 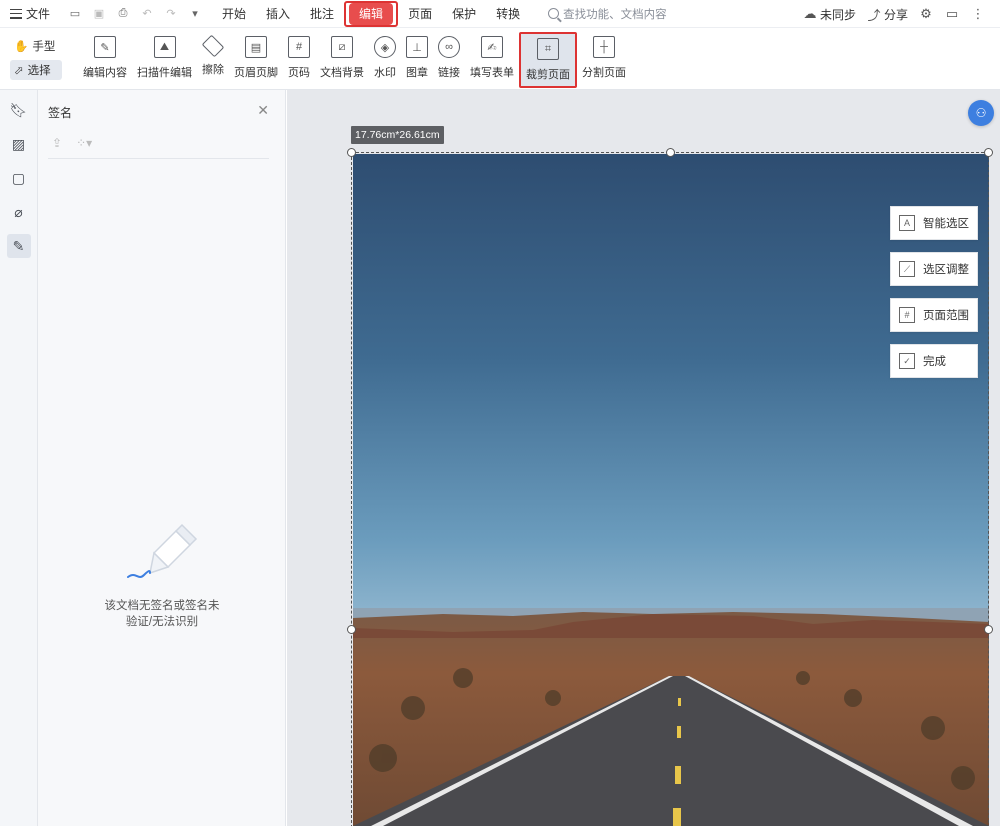 What do you see at coordinates (351, 629) in the screenshot?
I see `crop-handle-middle-left` at bounding box center [351, 629].